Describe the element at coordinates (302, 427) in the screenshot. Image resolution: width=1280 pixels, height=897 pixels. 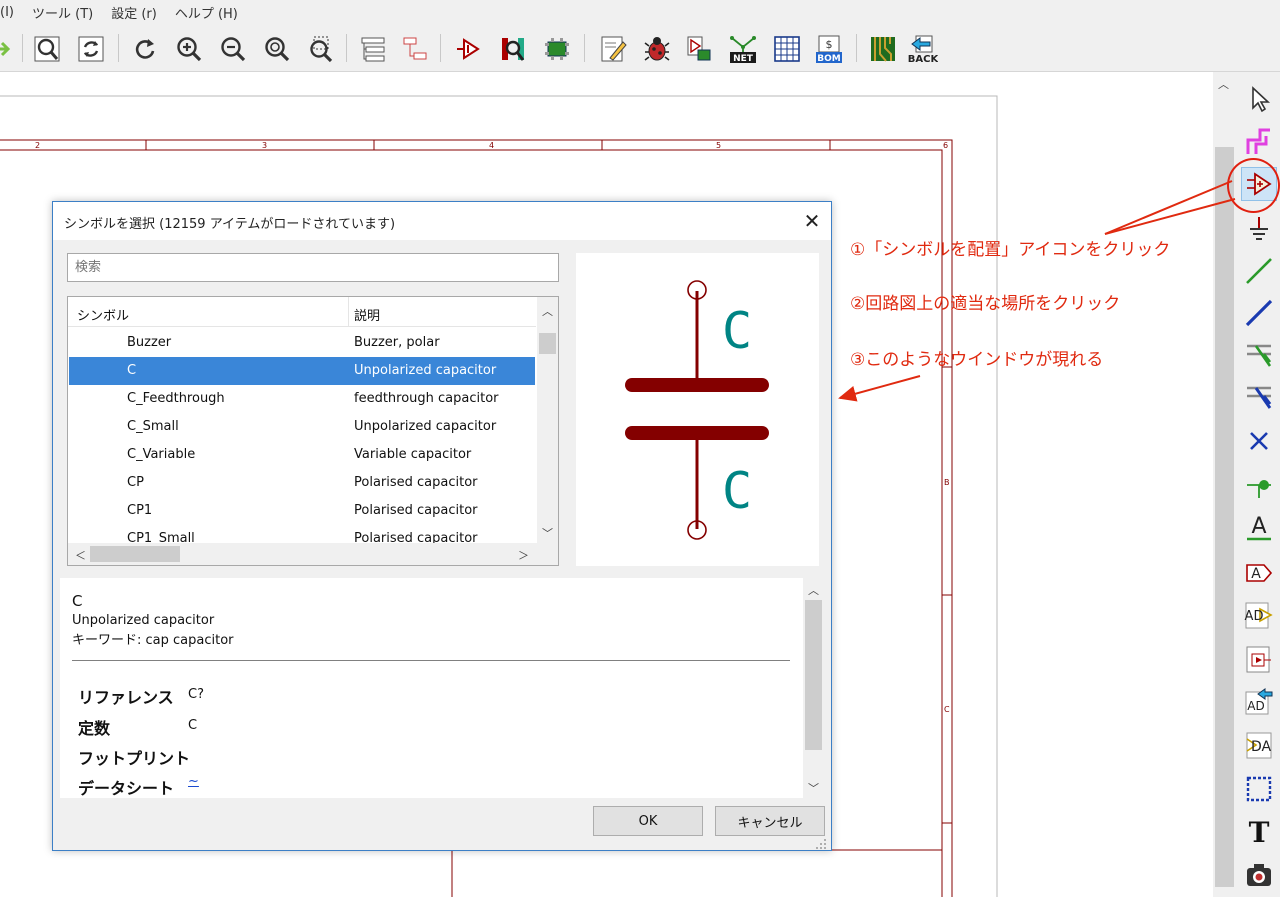
I see `list-item: C_Small Unpolarized capacitor` at that location.